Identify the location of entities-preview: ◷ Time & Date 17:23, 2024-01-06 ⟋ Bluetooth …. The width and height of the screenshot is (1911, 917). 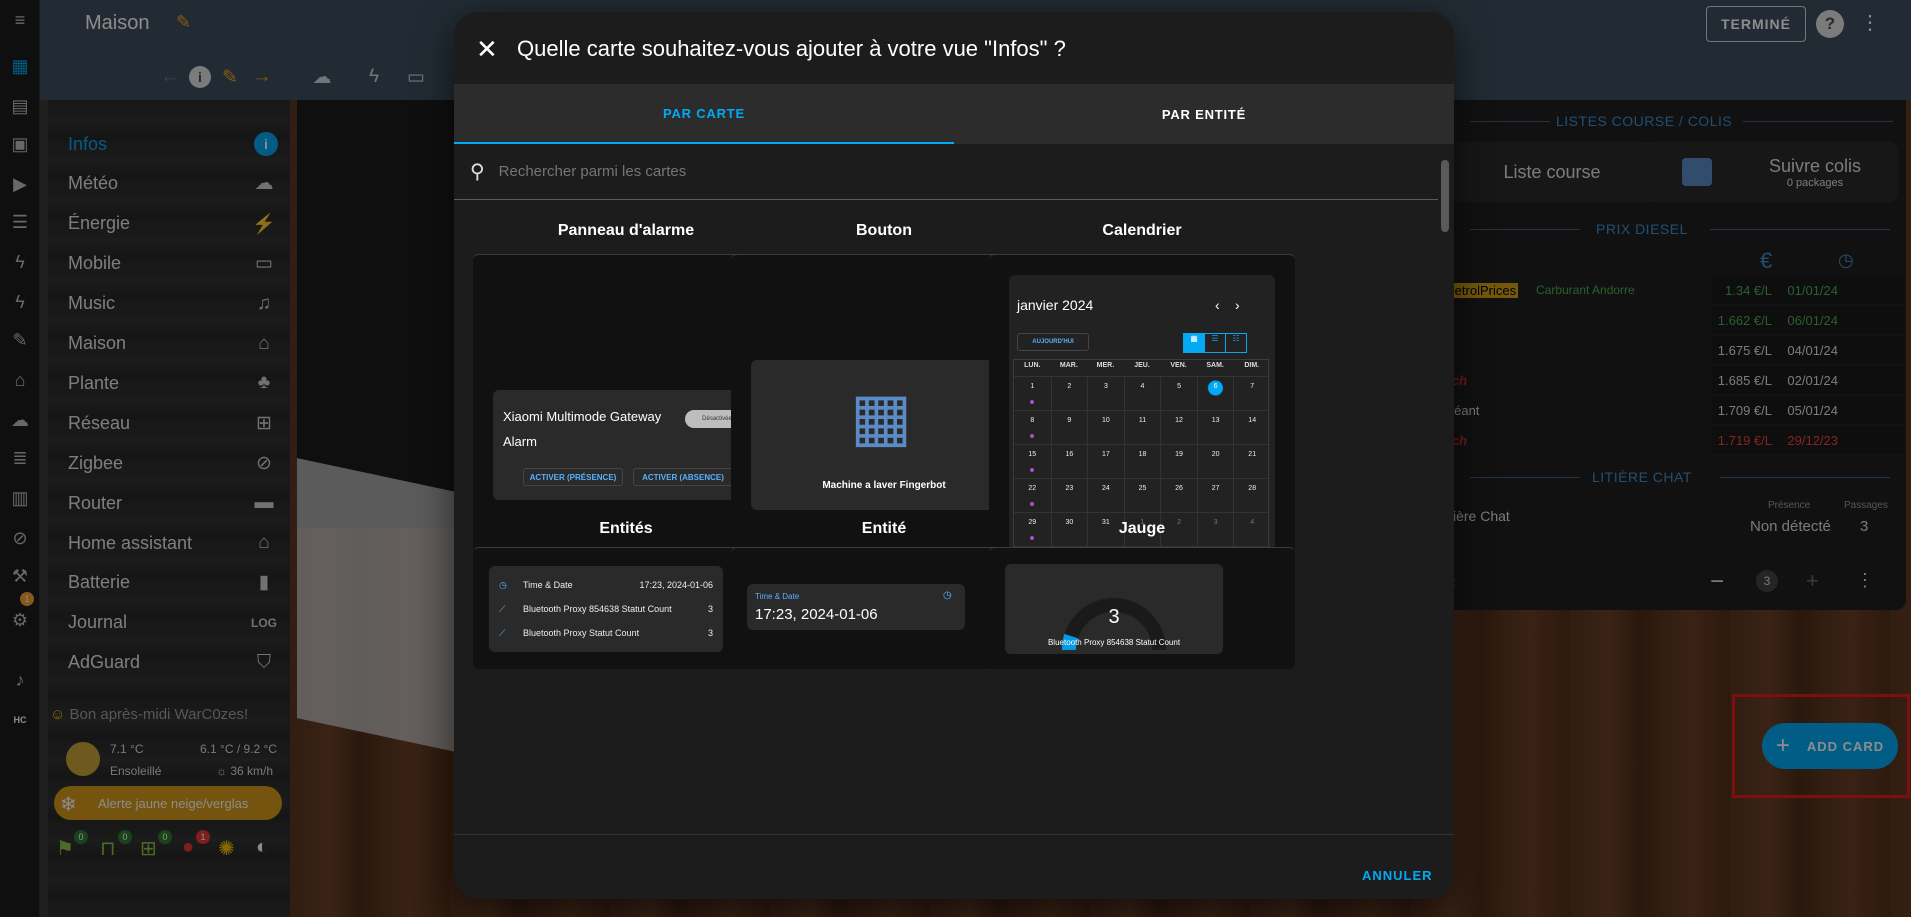
(606, 609).